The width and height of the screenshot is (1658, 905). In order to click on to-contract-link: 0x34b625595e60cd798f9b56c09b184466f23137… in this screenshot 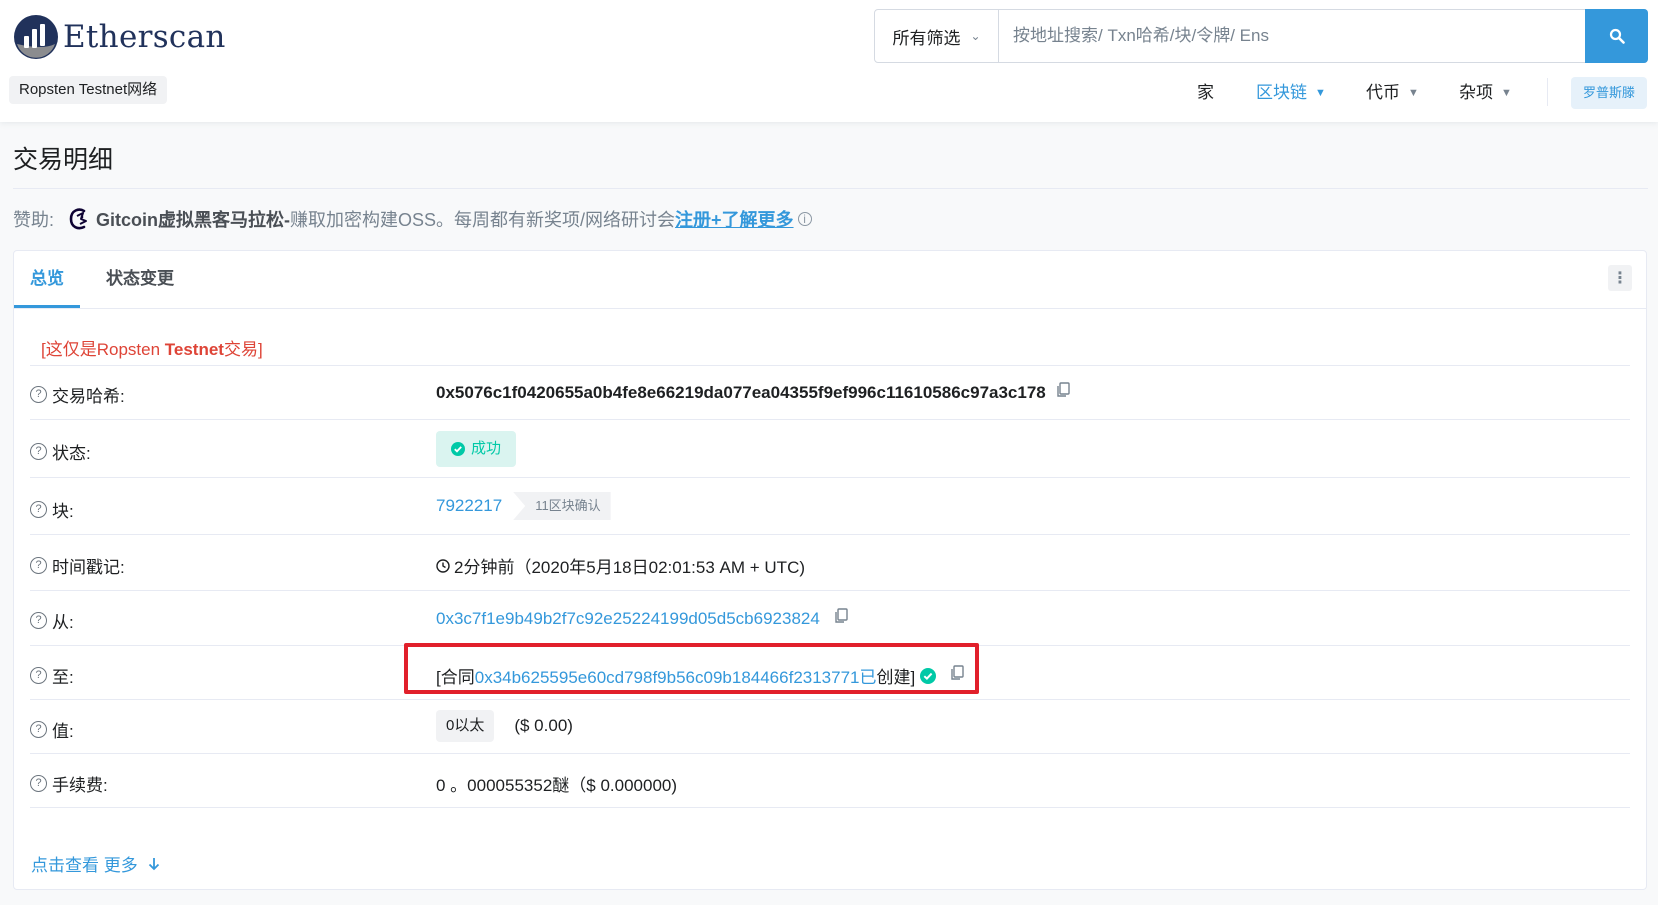, I will do `click(676, 675)`.